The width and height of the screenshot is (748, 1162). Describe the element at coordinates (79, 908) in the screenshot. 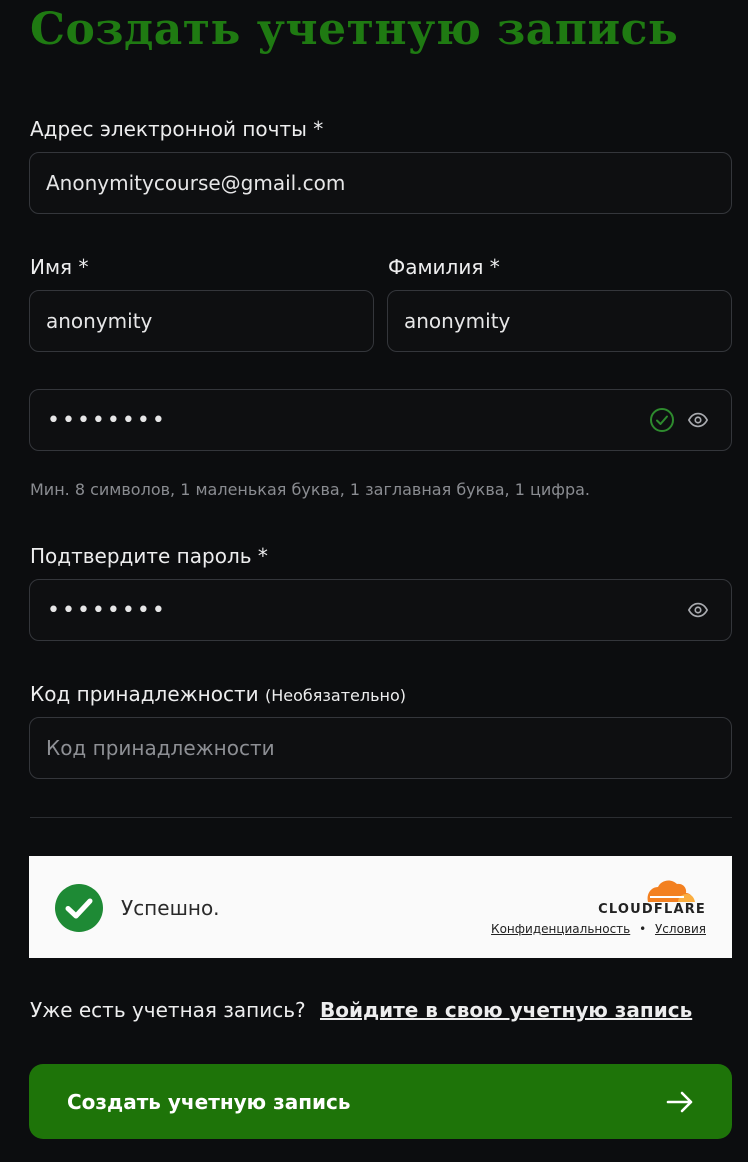

I see `success-check-icon` at that location.